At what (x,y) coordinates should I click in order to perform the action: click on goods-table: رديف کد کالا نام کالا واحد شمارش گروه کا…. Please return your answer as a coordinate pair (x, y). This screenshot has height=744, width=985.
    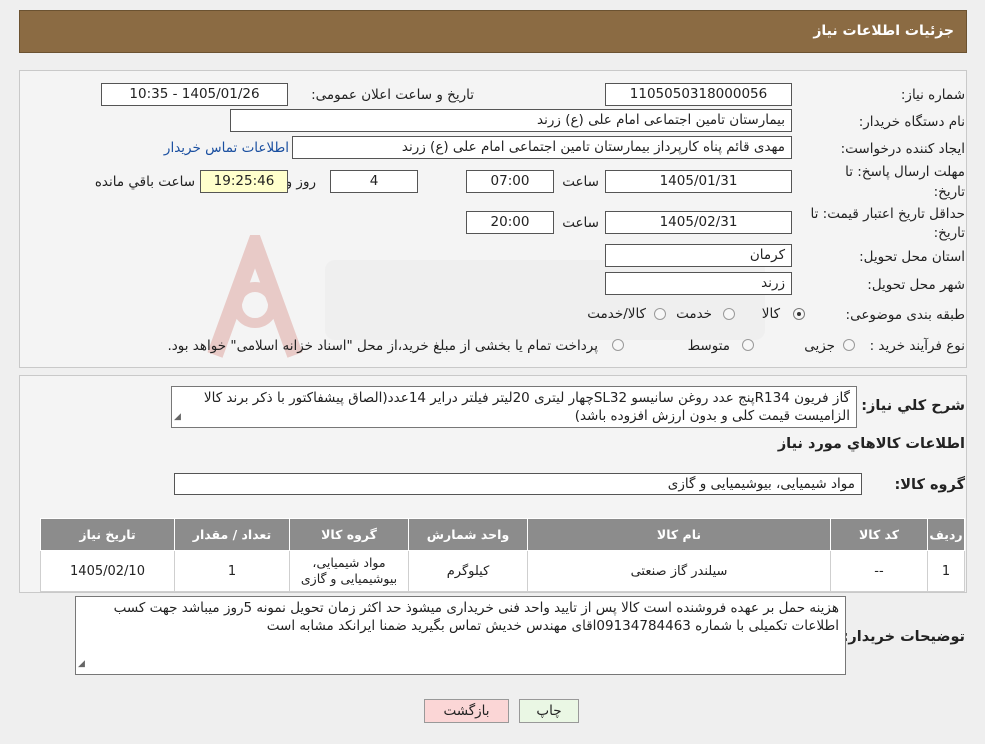
    Looking at the image, I should click on (502, 555).